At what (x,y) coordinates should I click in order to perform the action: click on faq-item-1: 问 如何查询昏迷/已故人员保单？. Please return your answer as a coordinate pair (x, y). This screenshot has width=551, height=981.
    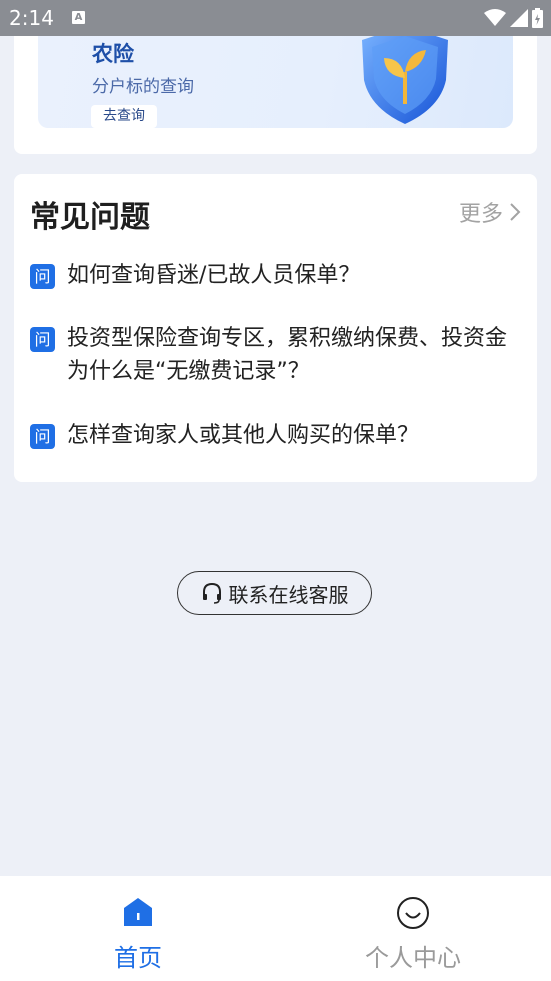
    Looking at the image, I should click on (275, 275).